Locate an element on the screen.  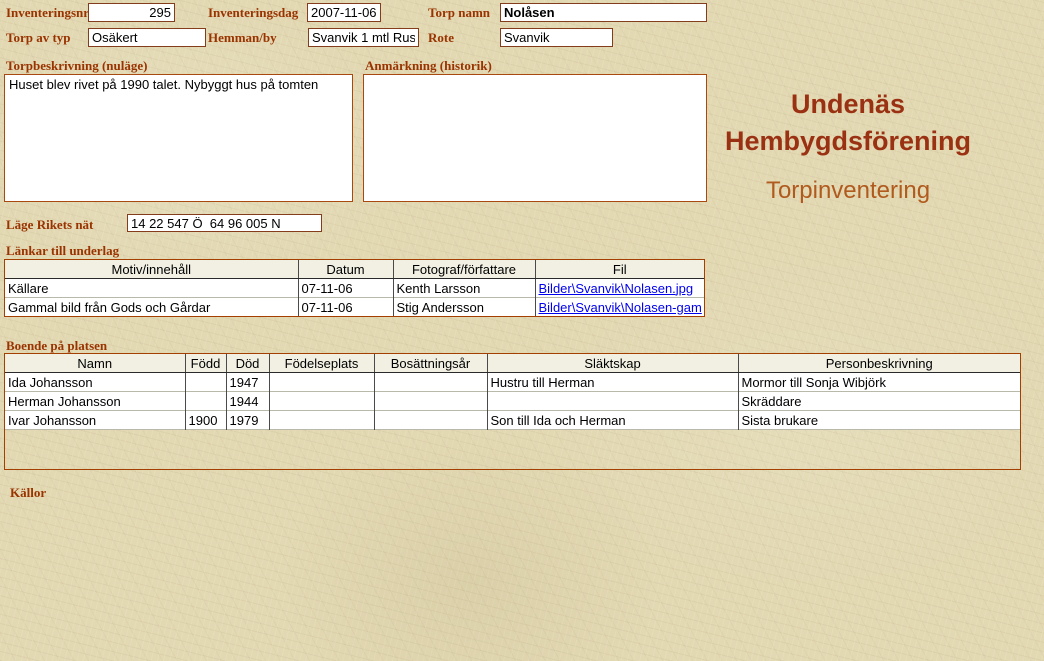
residents-col-fodd: Född is located at coordinates (205, 363).